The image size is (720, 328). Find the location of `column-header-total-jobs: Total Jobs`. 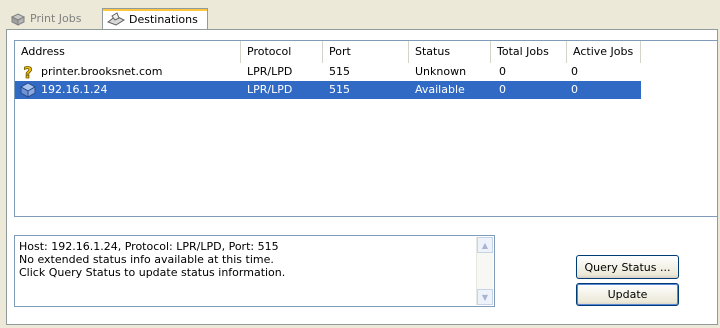

column-header-total-jobs: Total Jobs is located at coordinates (529, 52).